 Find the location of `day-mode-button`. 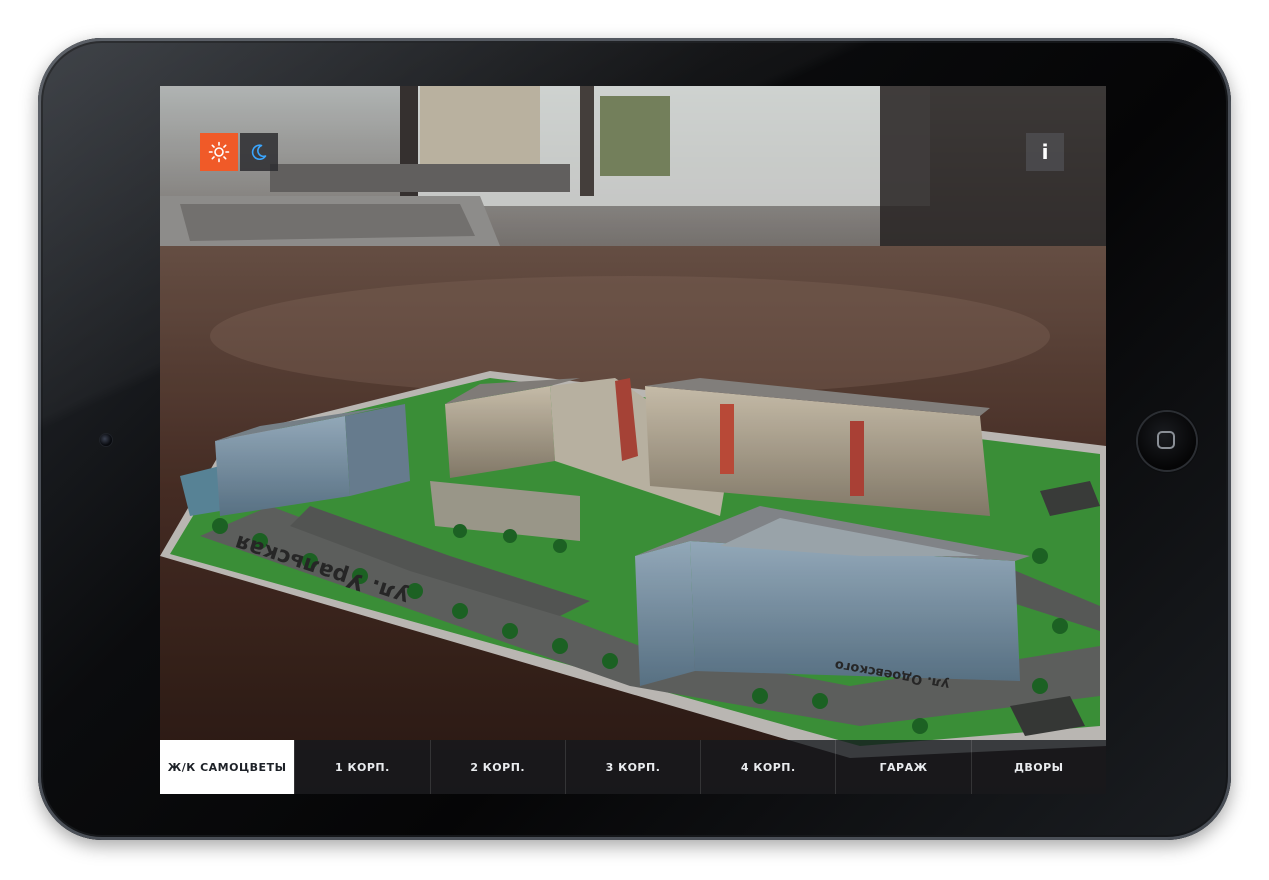

day-mode-button is located at coordinates (219, 152).